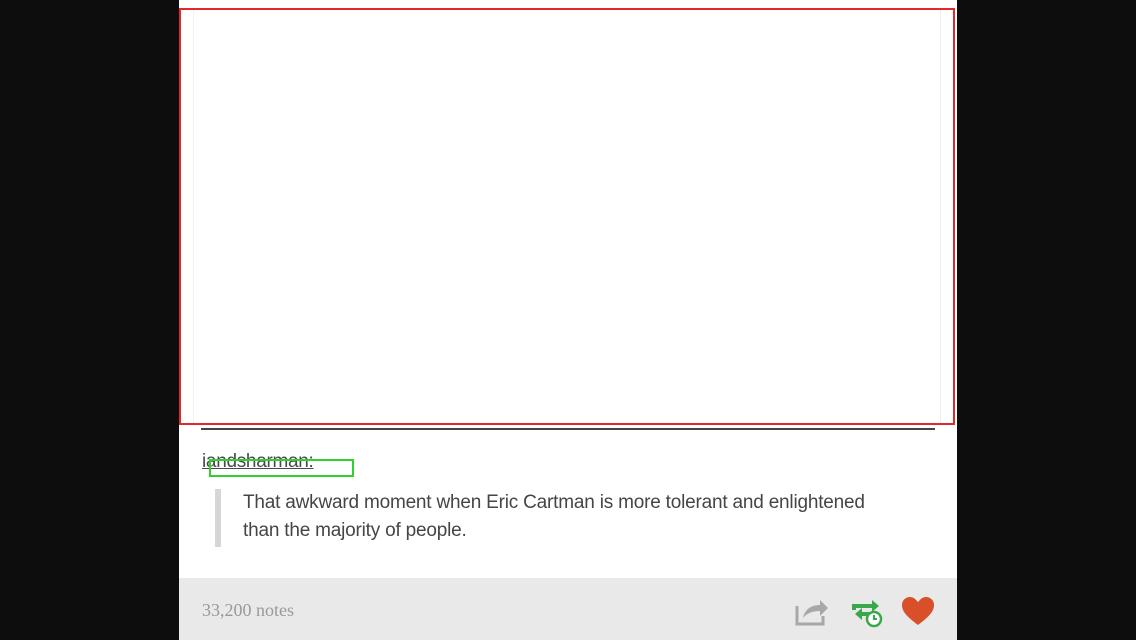 Image resolution: width=1136 pixels, height=640 pixels. I want to click on reblog-queue-icon, so click(867, 614).